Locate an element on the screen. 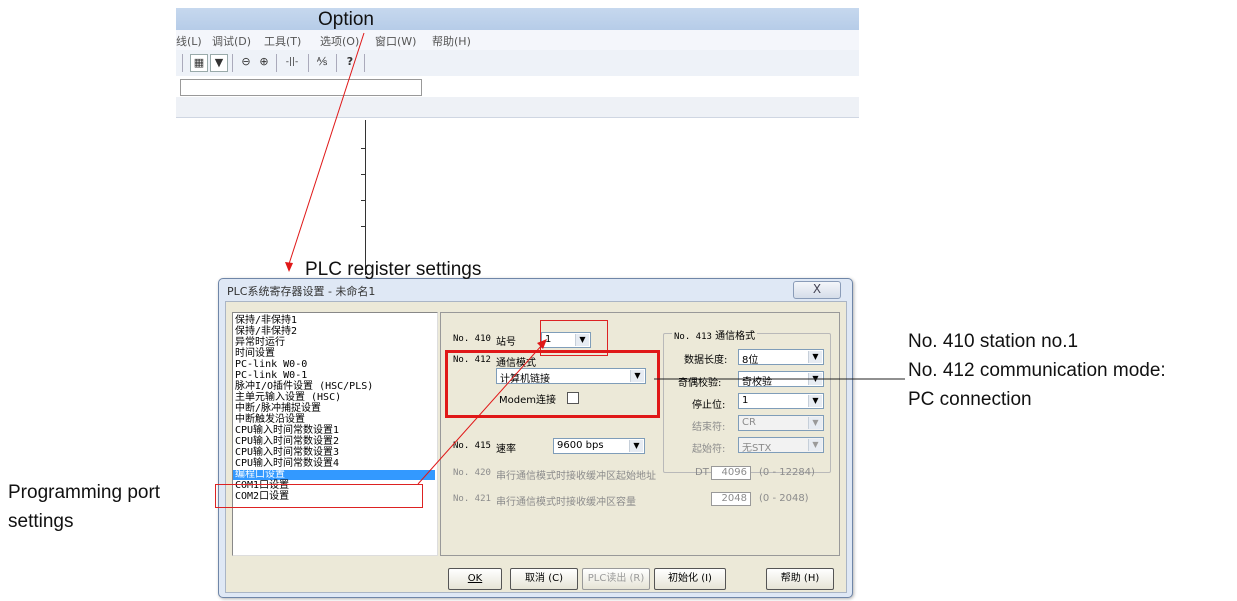 This screenshot has height=601, width=1237. arrow-port-line is located at coordinates (480, 414).